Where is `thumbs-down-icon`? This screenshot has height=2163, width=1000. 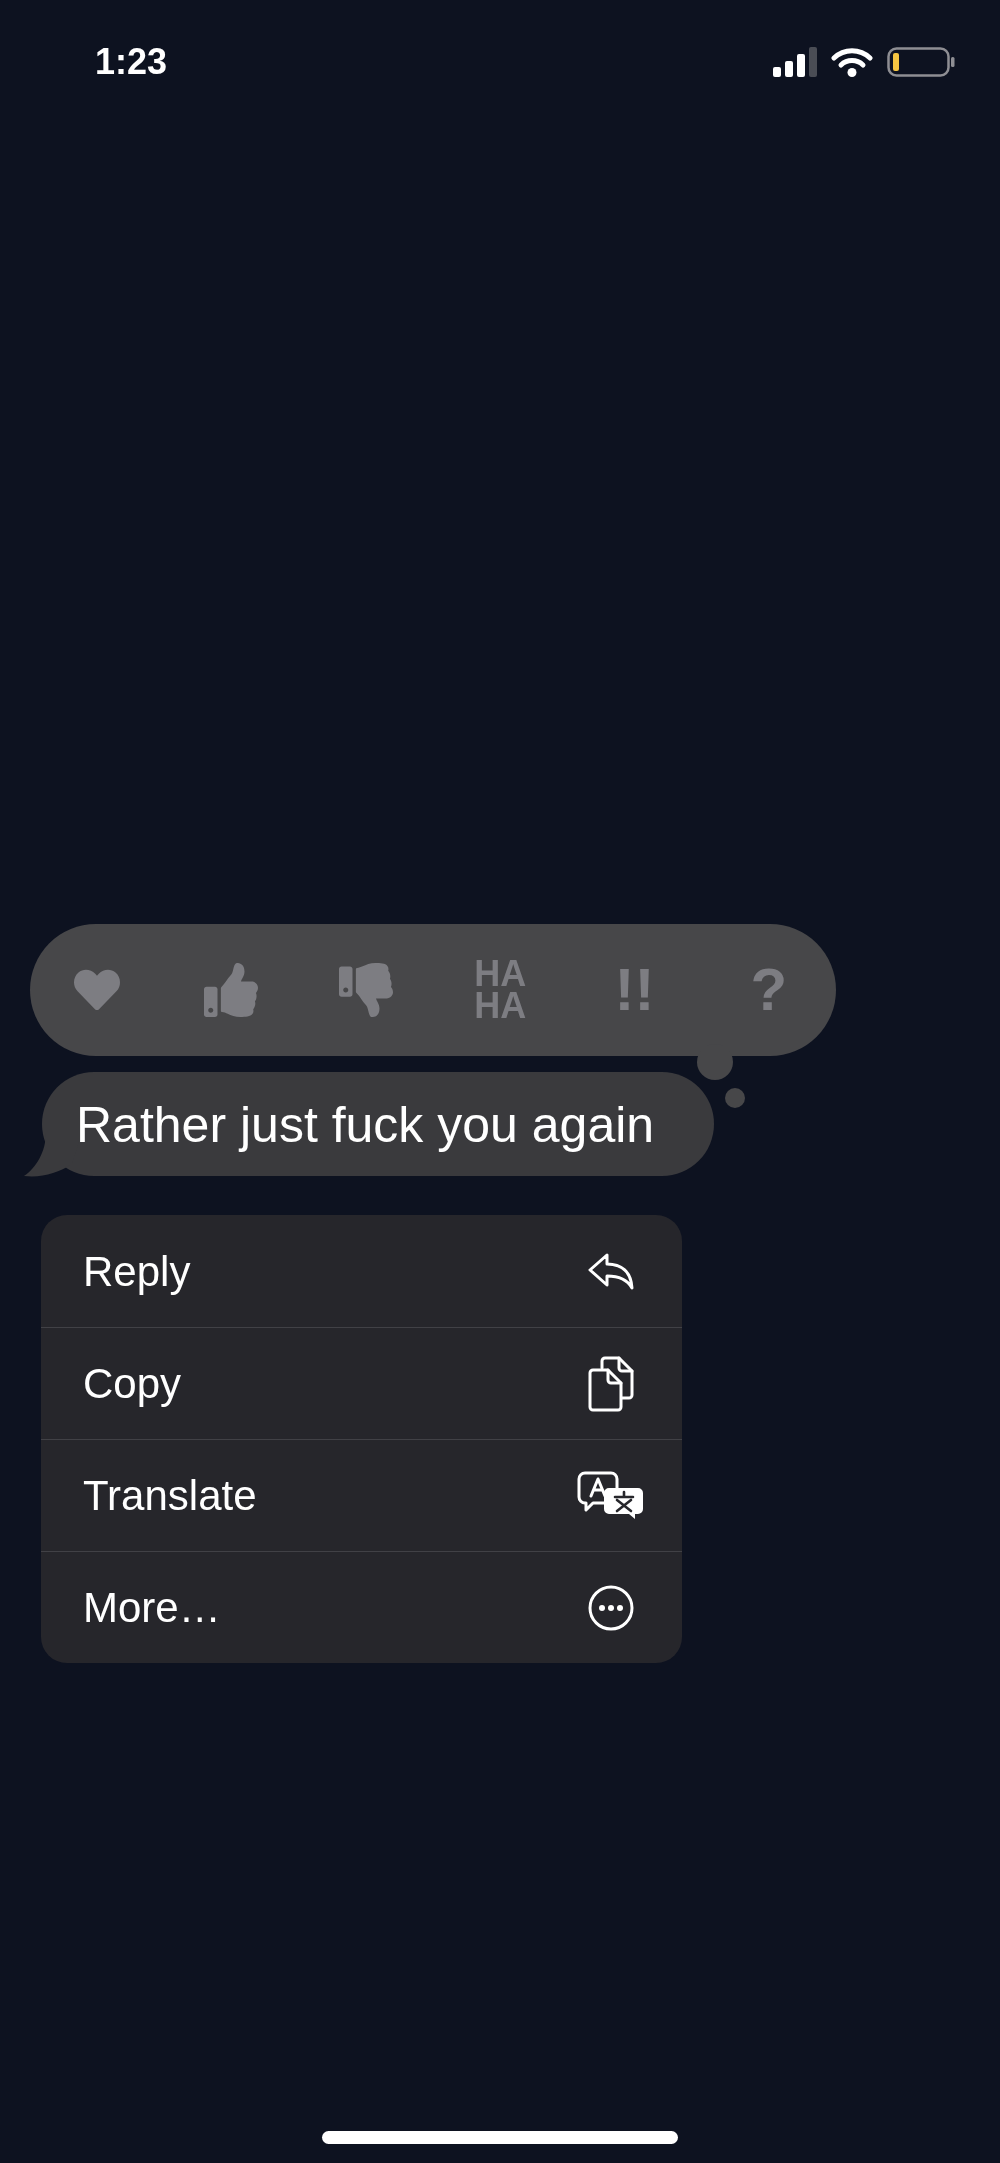
thumbs-down-icon is located at coordinates (365, 990).